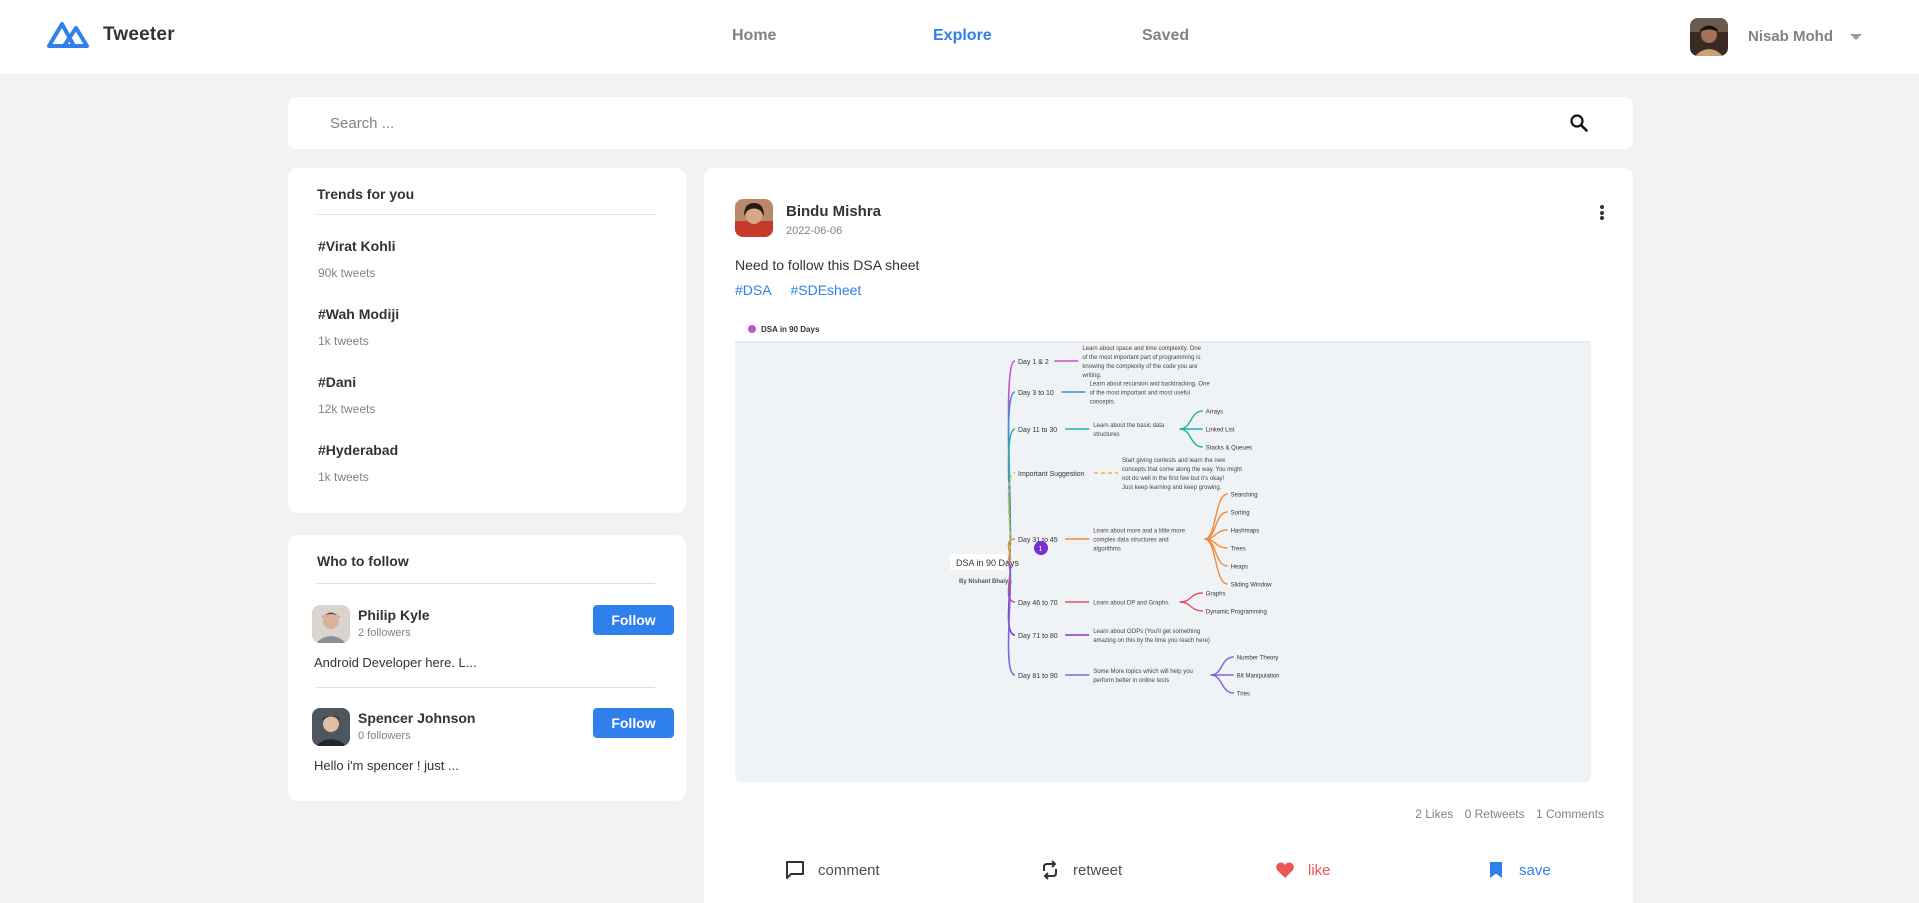  What do you see at coordinates (358, 327) in the screenshot?
I see `trend-item: #Wah Modiji 1k tweets` at bounding box center [358, 327].